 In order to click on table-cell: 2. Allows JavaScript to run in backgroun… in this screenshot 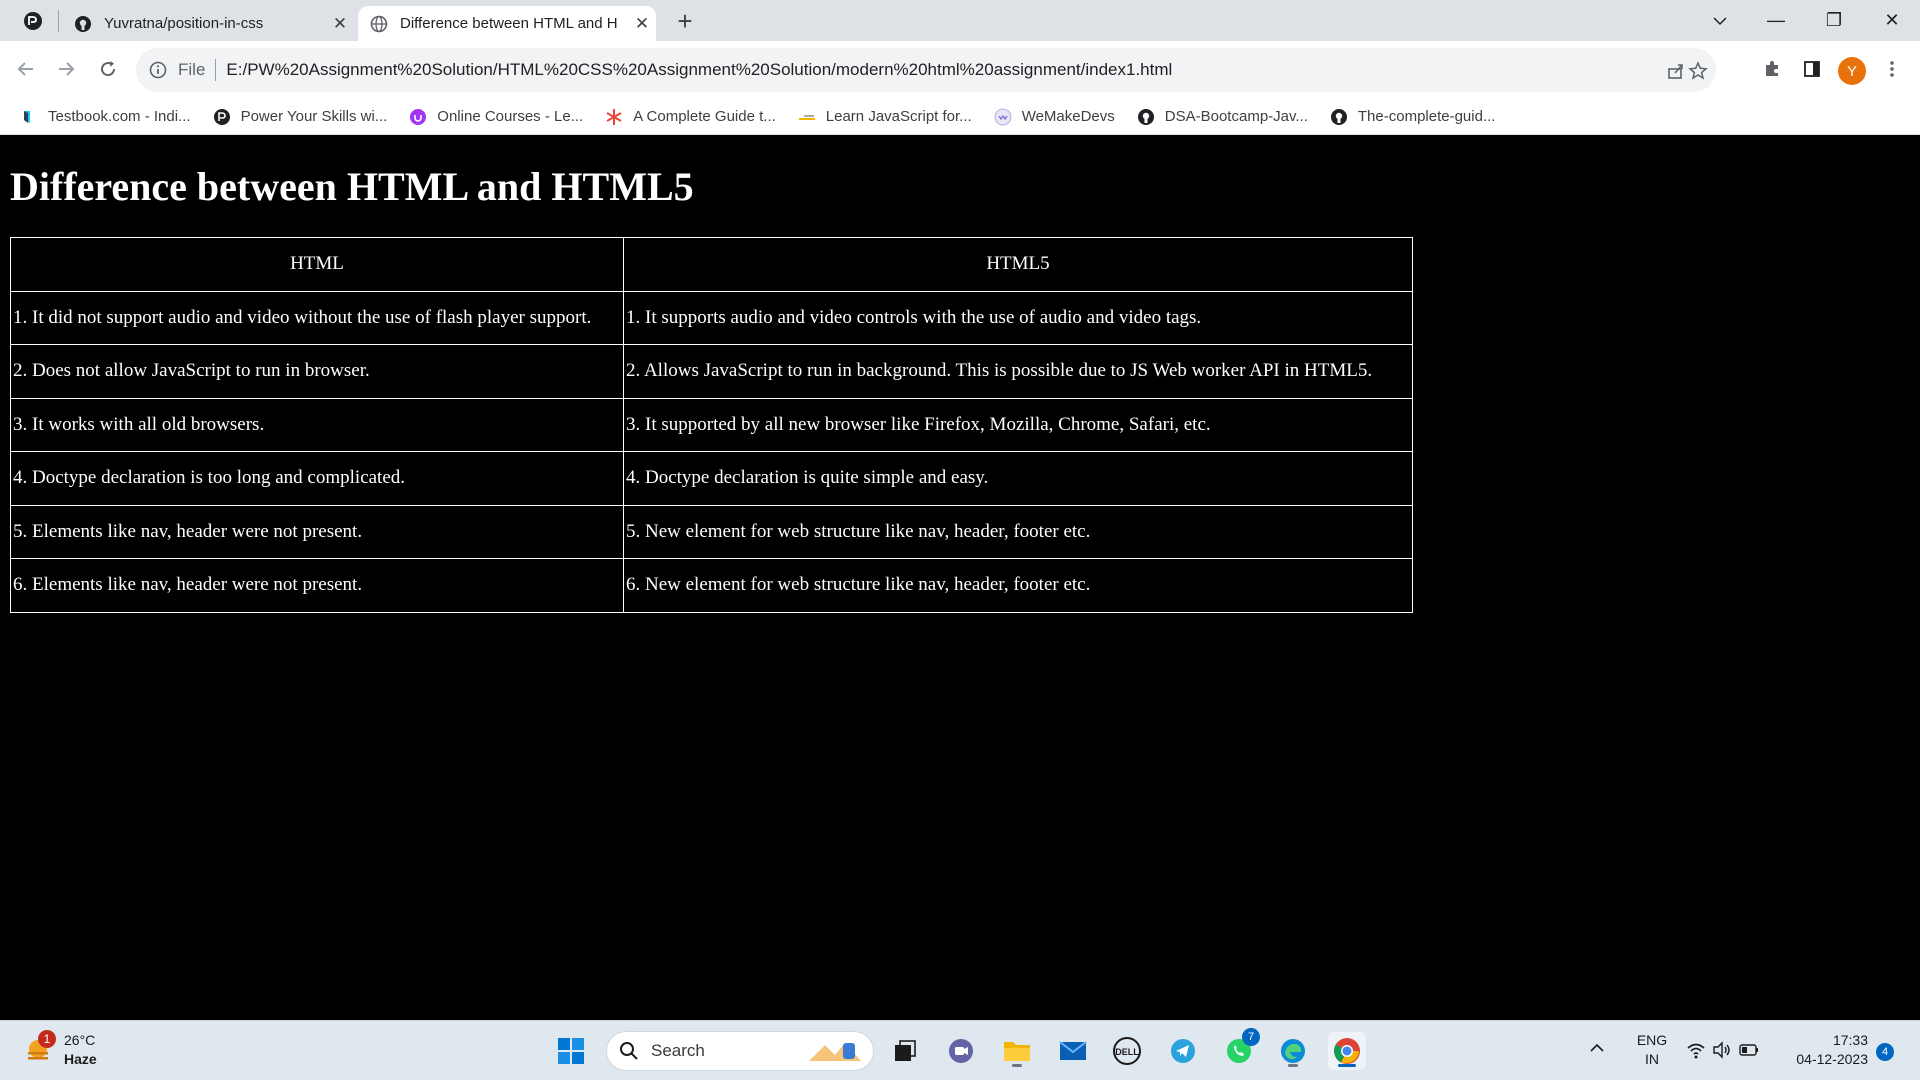, I will do `click(1018, 371)`.